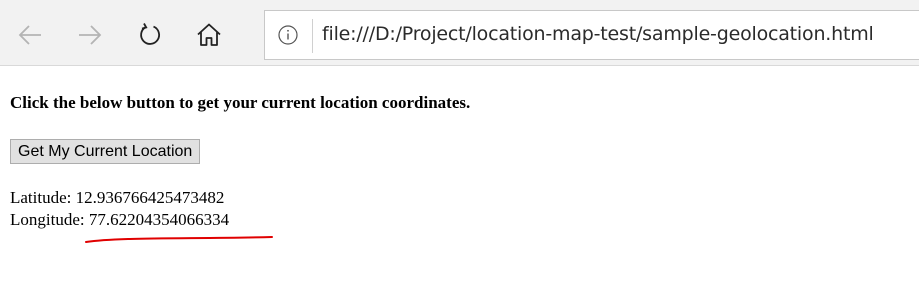  Describe the element at coordinates (312, 36) in the screenshot. I see `address-bar-separator` at that location.